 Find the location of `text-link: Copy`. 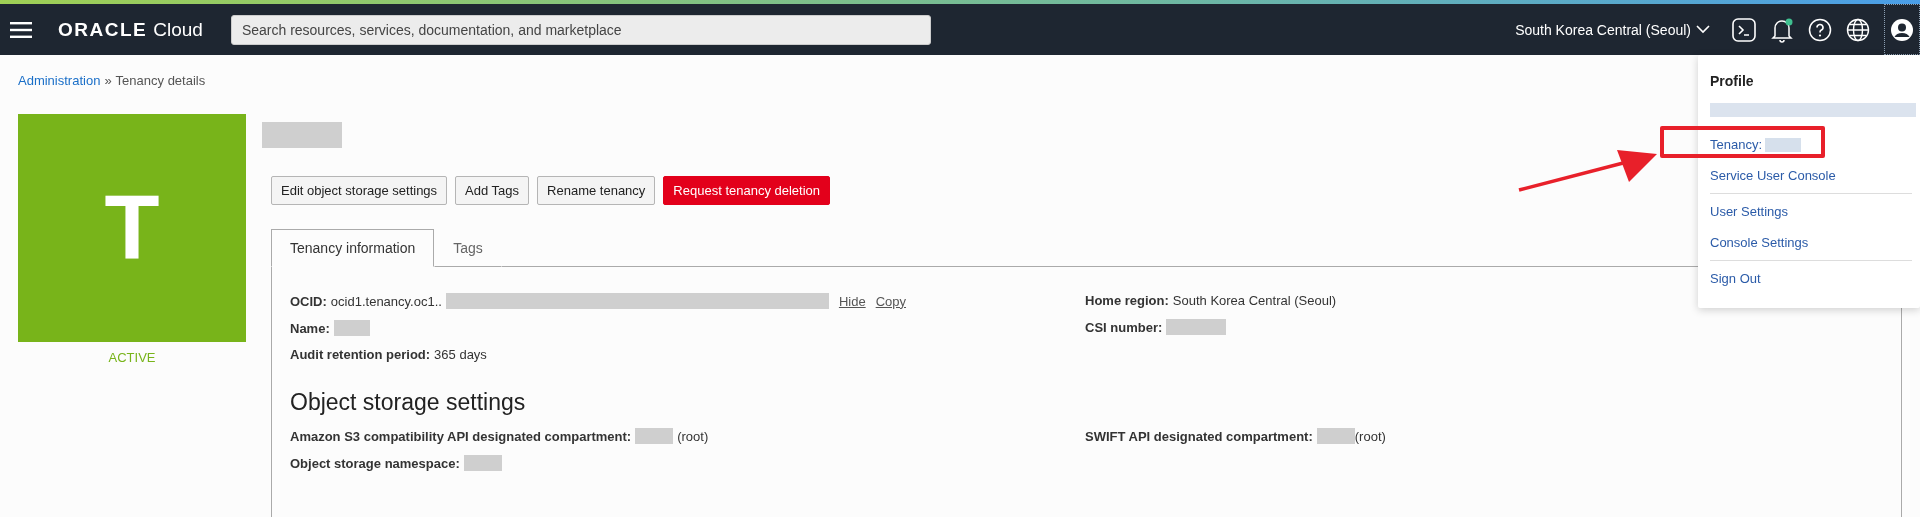

text-link: Copy is located at coordinates (890, 301).